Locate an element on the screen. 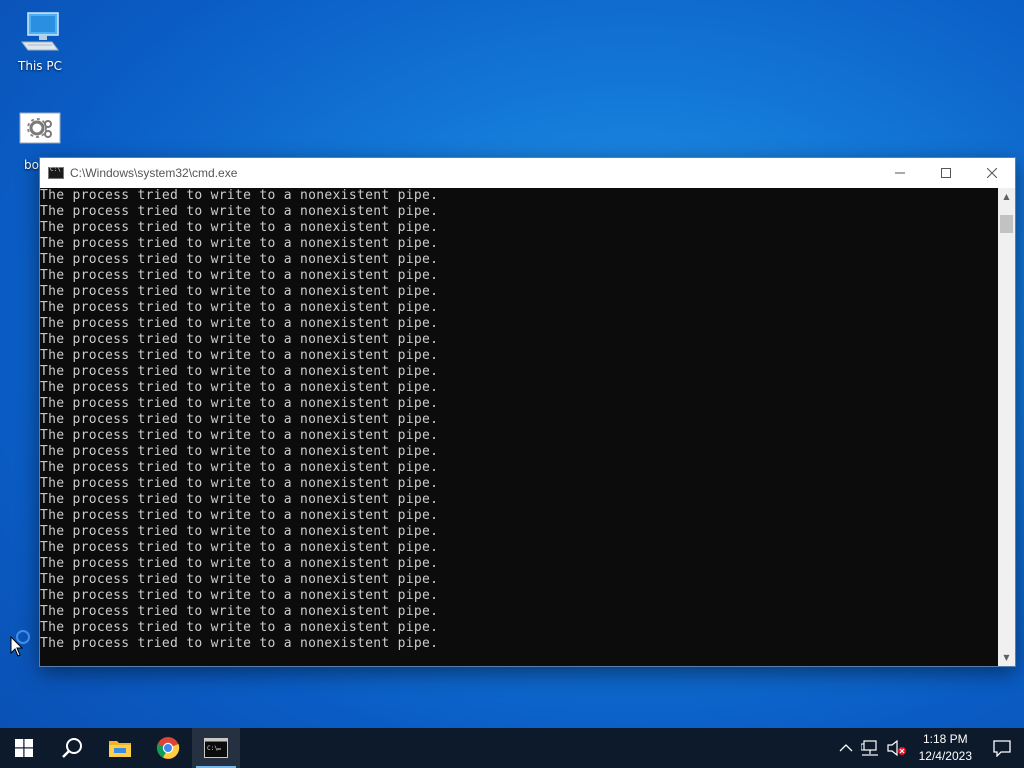 The image size is (1024, 768). minimize-icon is located at coordinates (900, 173).